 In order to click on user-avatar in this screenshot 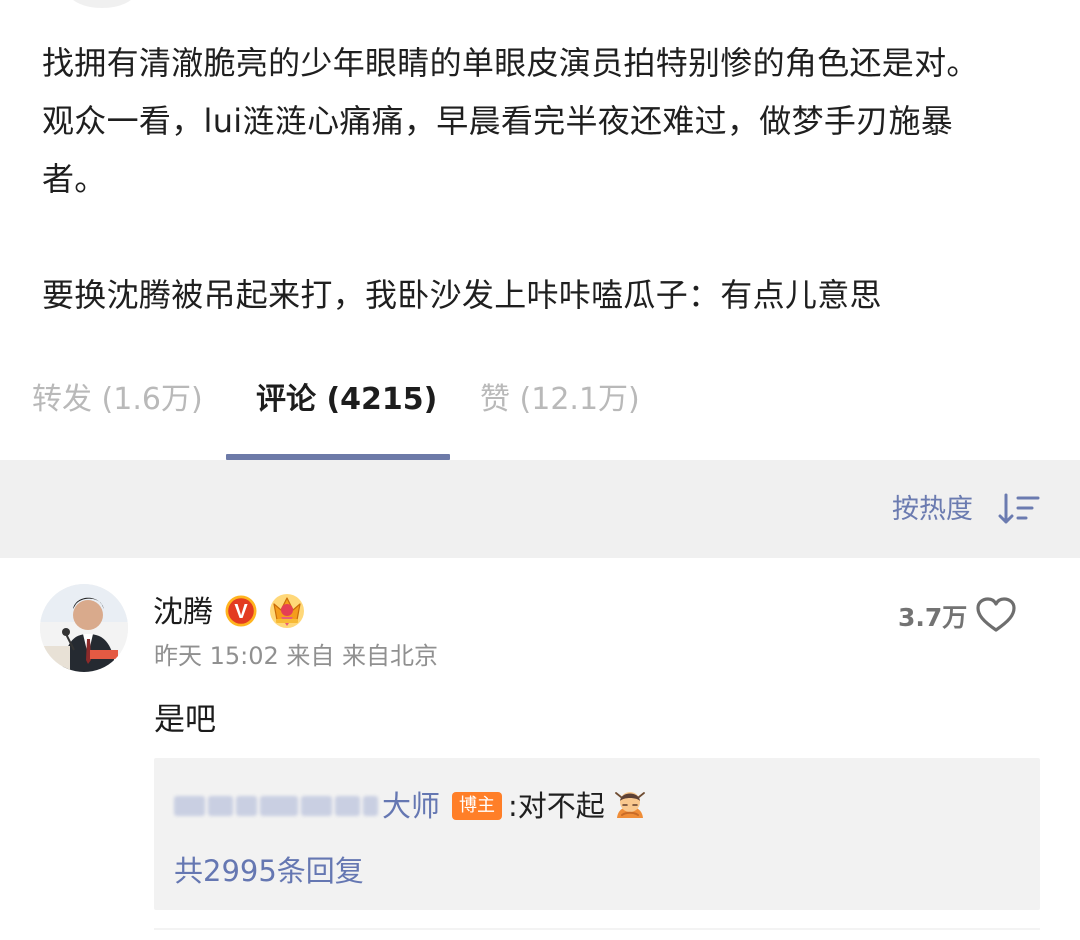, I will do `click(84, 628)`.